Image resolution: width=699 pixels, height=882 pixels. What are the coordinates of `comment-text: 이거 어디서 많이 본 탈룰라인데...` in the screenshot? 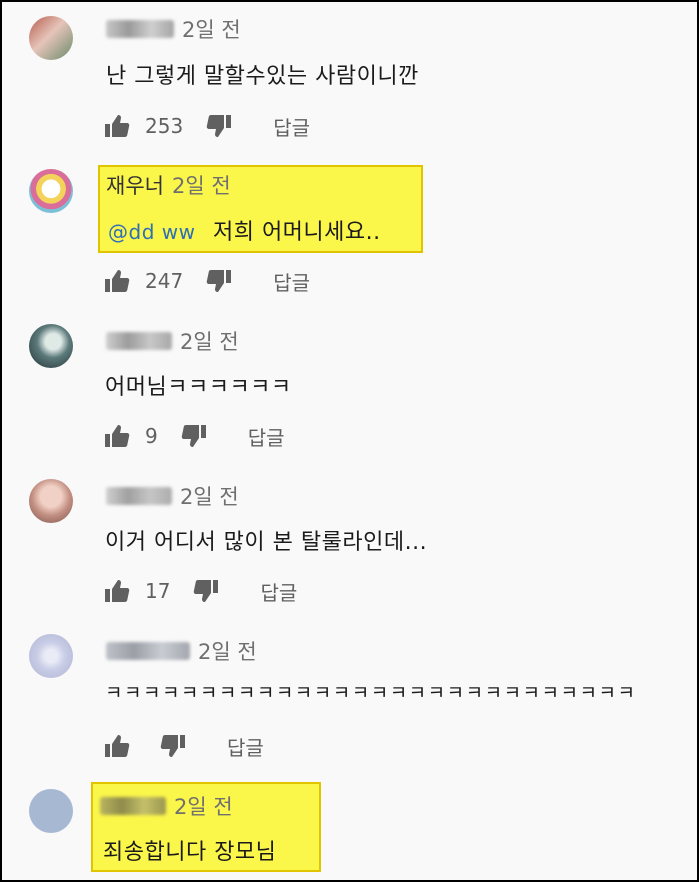 It's located at (266, 542).